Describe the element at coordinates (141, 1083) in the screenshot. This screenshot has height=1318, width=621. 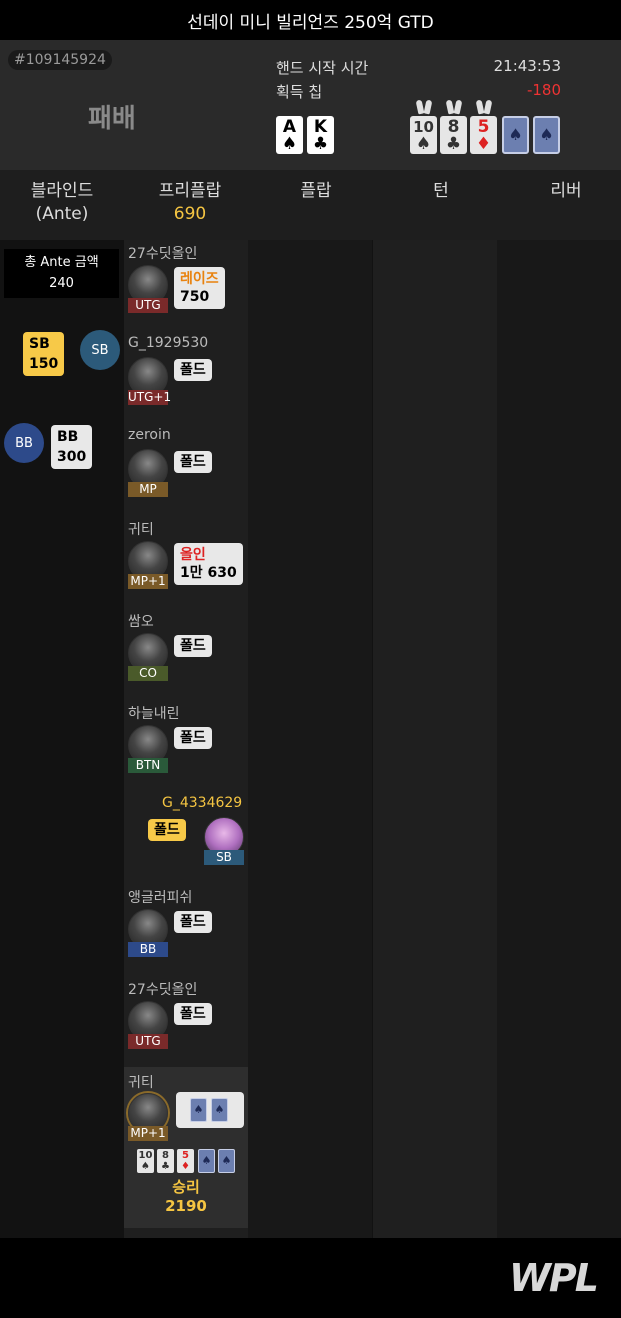
I see `winner-name: 귀티` at that location.